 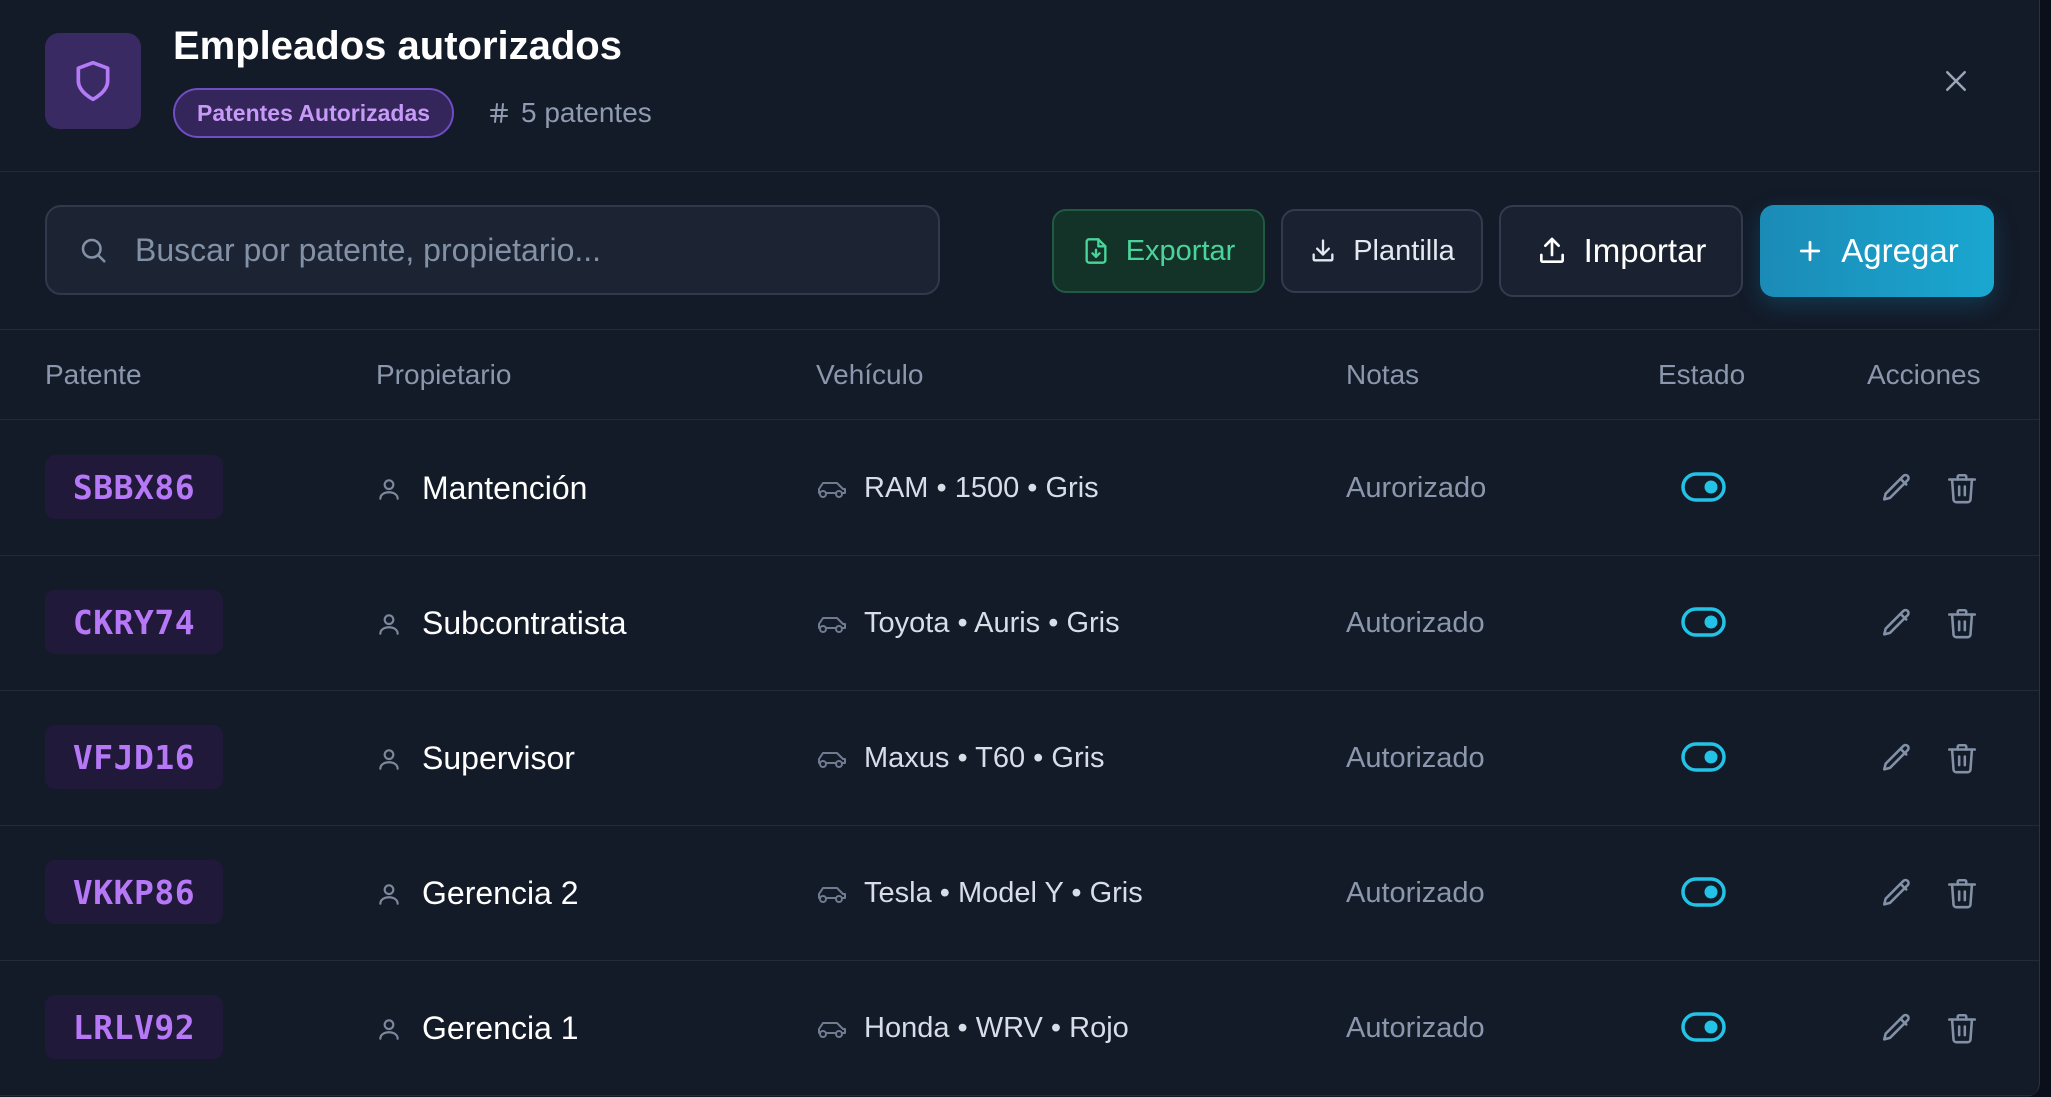 I want to click on export-button: Exportar, so click(x=1158, y=251).